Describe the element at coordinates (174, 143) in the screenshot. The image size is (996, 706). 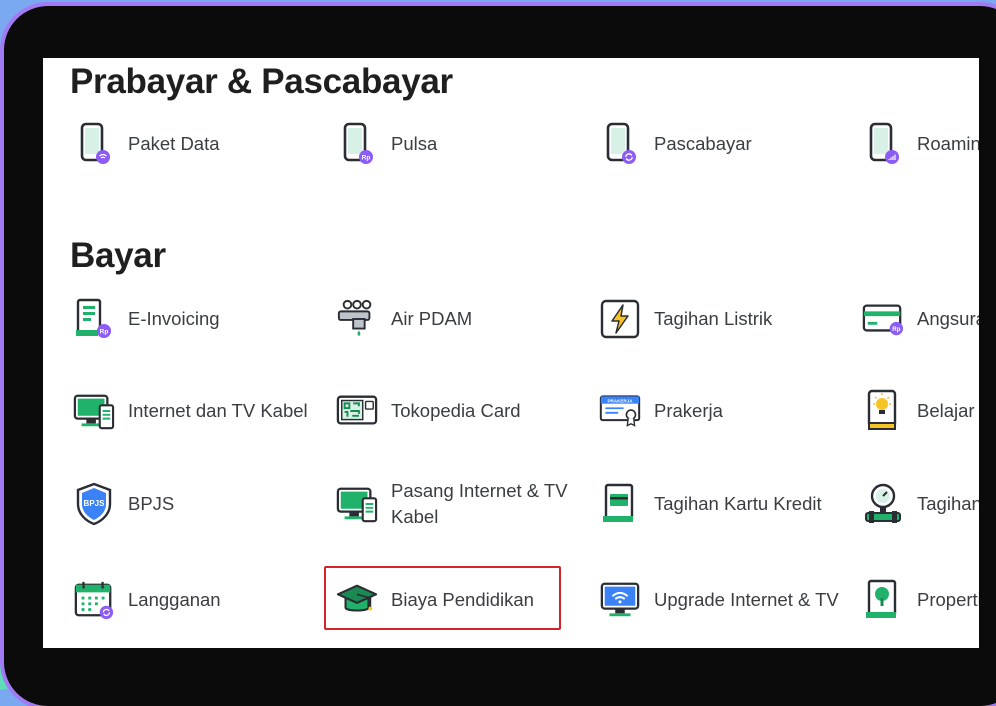
I see `item-label: Paket Data` at that location.